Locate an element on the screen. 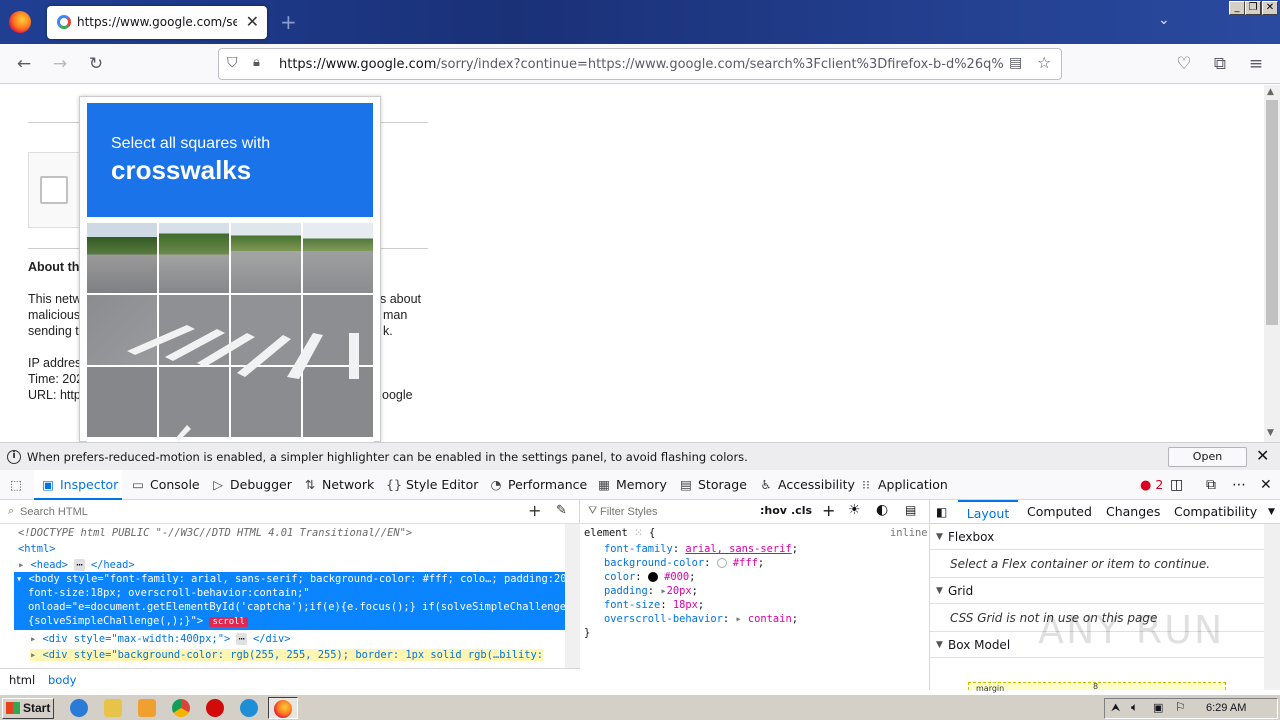  head-node: ▸ <head> ⋯ </head> is located at coordinates (76, 565).